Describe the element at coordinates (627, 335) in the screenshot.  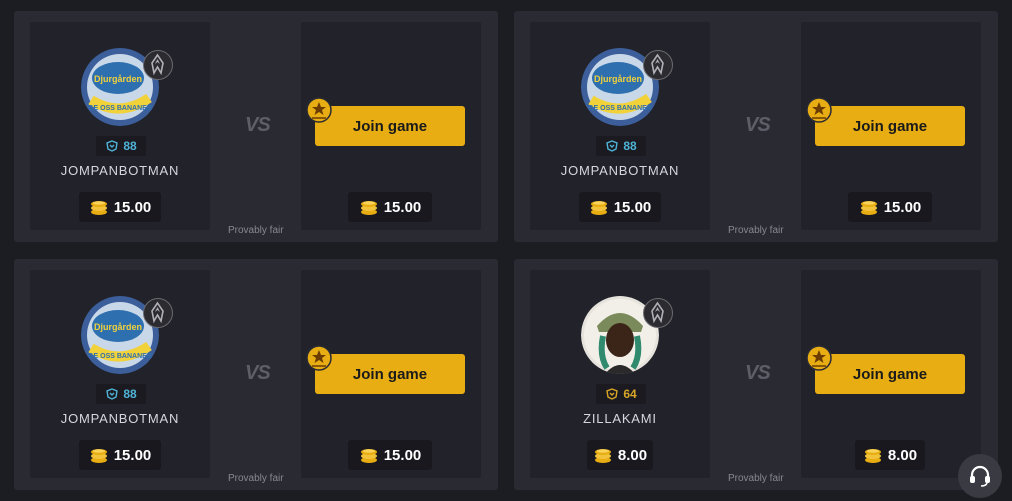
I see `creator-avatar-wrap` at that location.